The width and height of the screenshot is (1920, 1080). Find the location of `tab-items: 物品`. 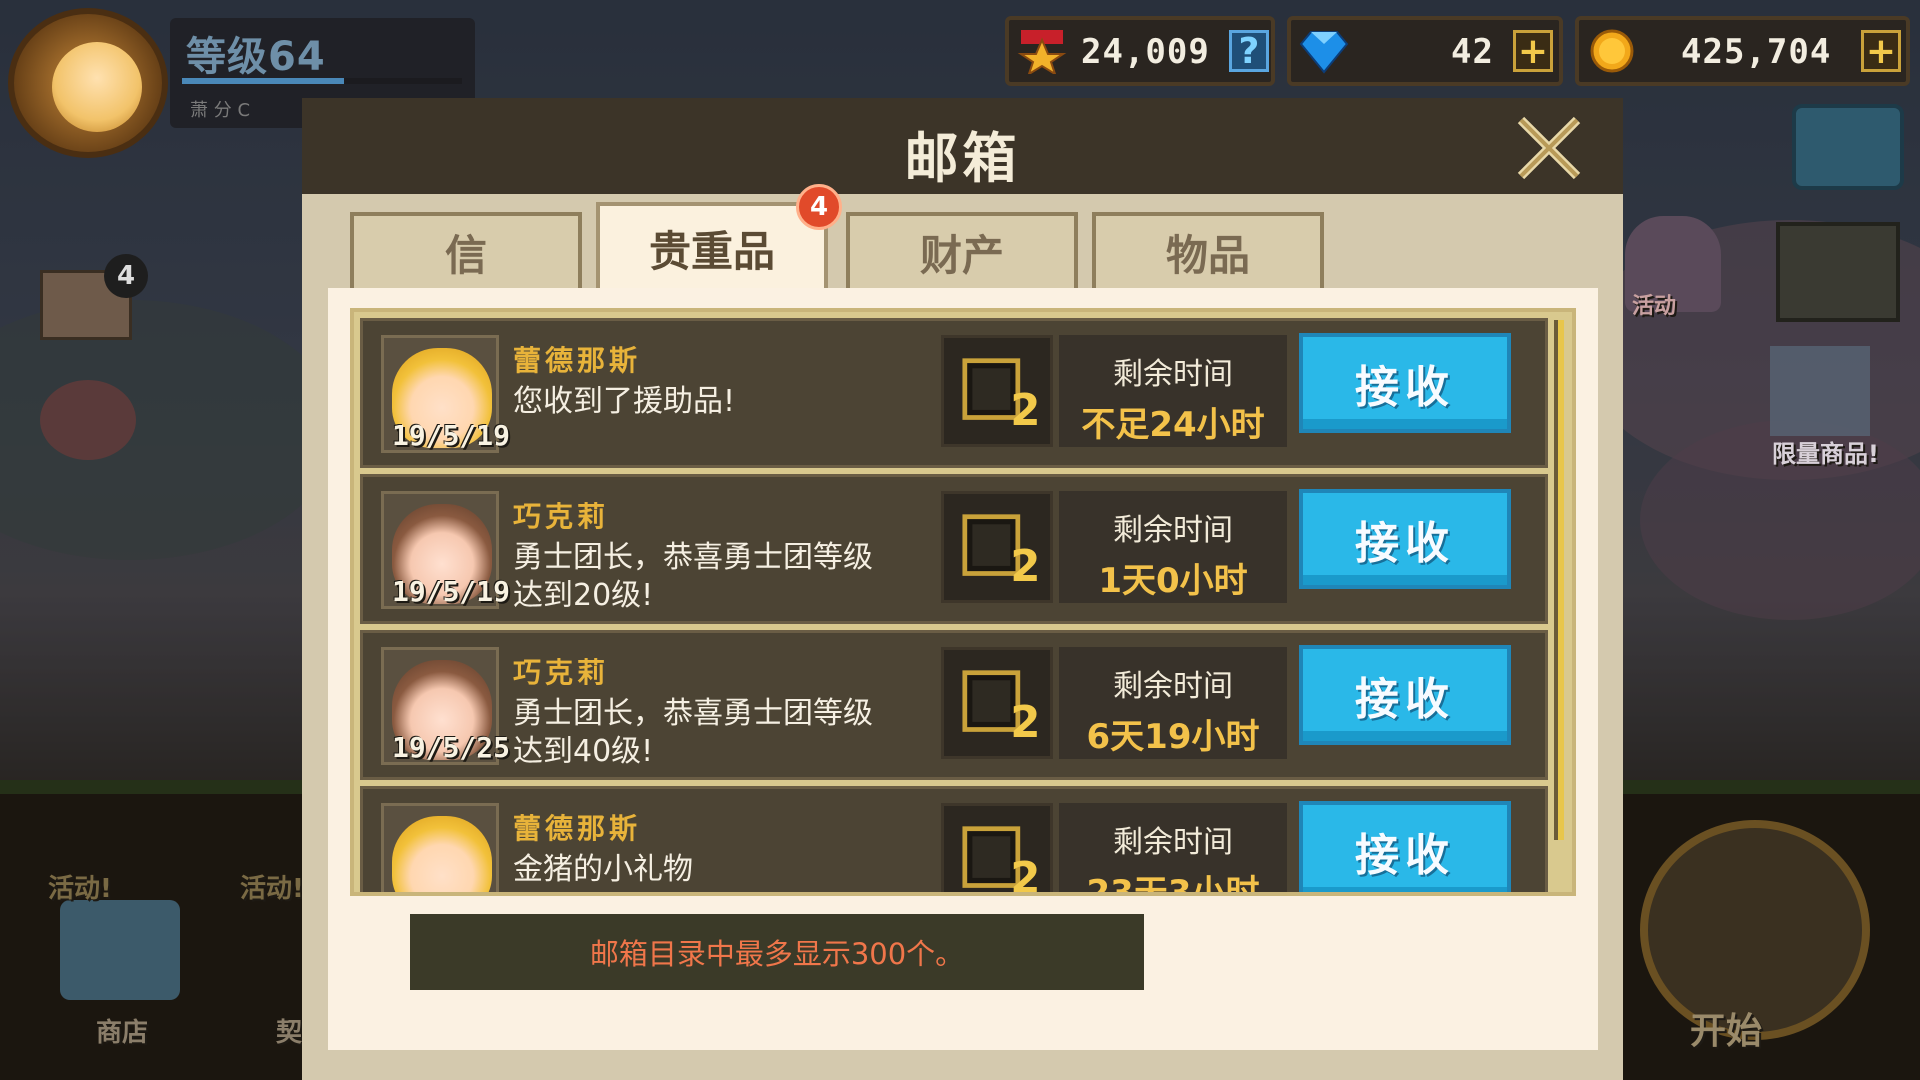

tab-items: 物品 is located at coordinates (1208, 250).